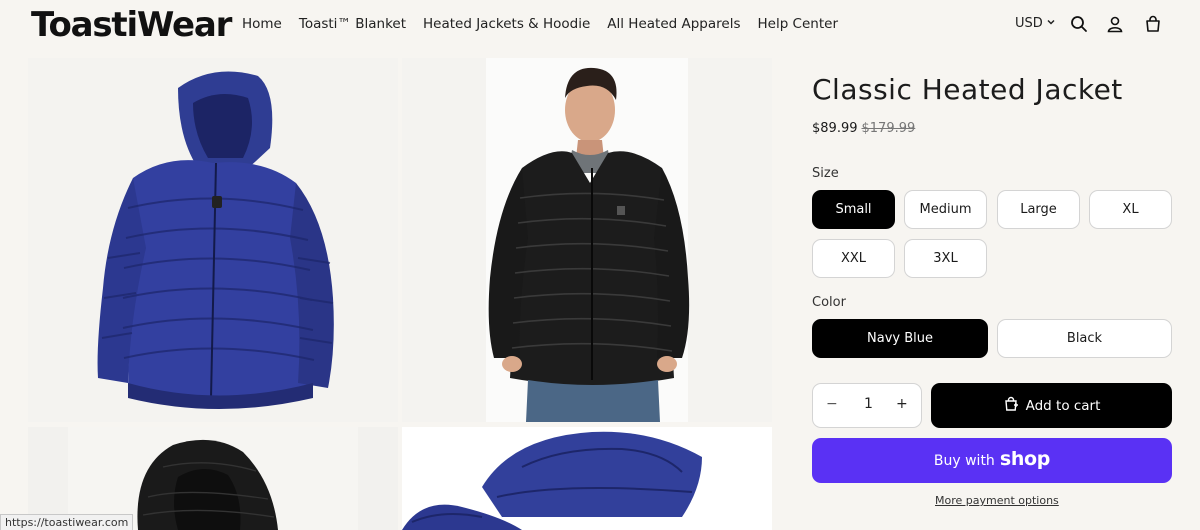  I want to click on product-price: $89.99 $179.99, so click(863, 128).